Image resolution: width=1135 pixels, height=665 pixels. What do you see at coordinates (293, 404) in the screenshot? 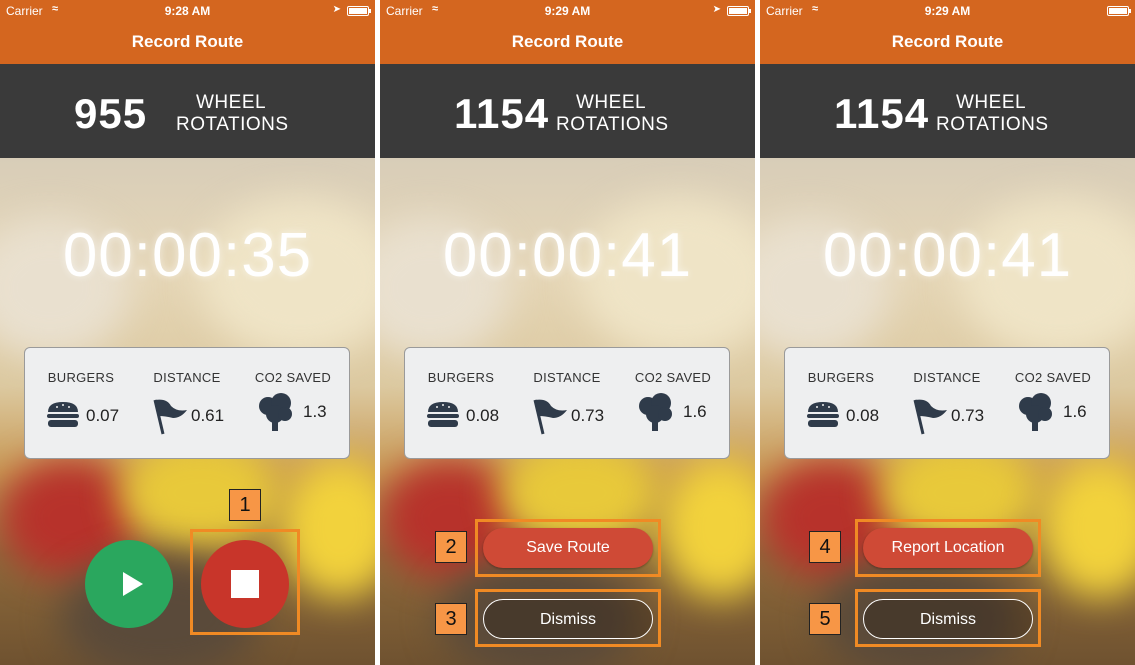
I see `stat-co2: CO2 SAVED 1.3` at bounding box center [293, 404].